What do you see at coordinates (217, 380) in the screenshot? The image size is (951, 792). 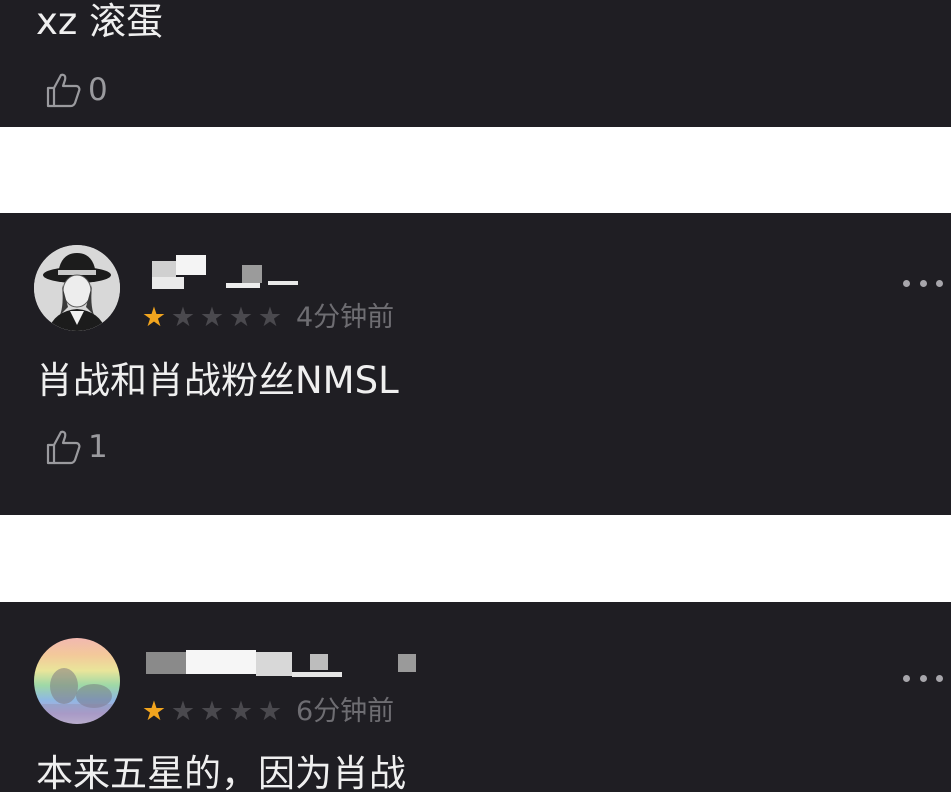 I see `comment-text: 肖战和肖战粉丝NMSL` at bounding box center [217, 380].